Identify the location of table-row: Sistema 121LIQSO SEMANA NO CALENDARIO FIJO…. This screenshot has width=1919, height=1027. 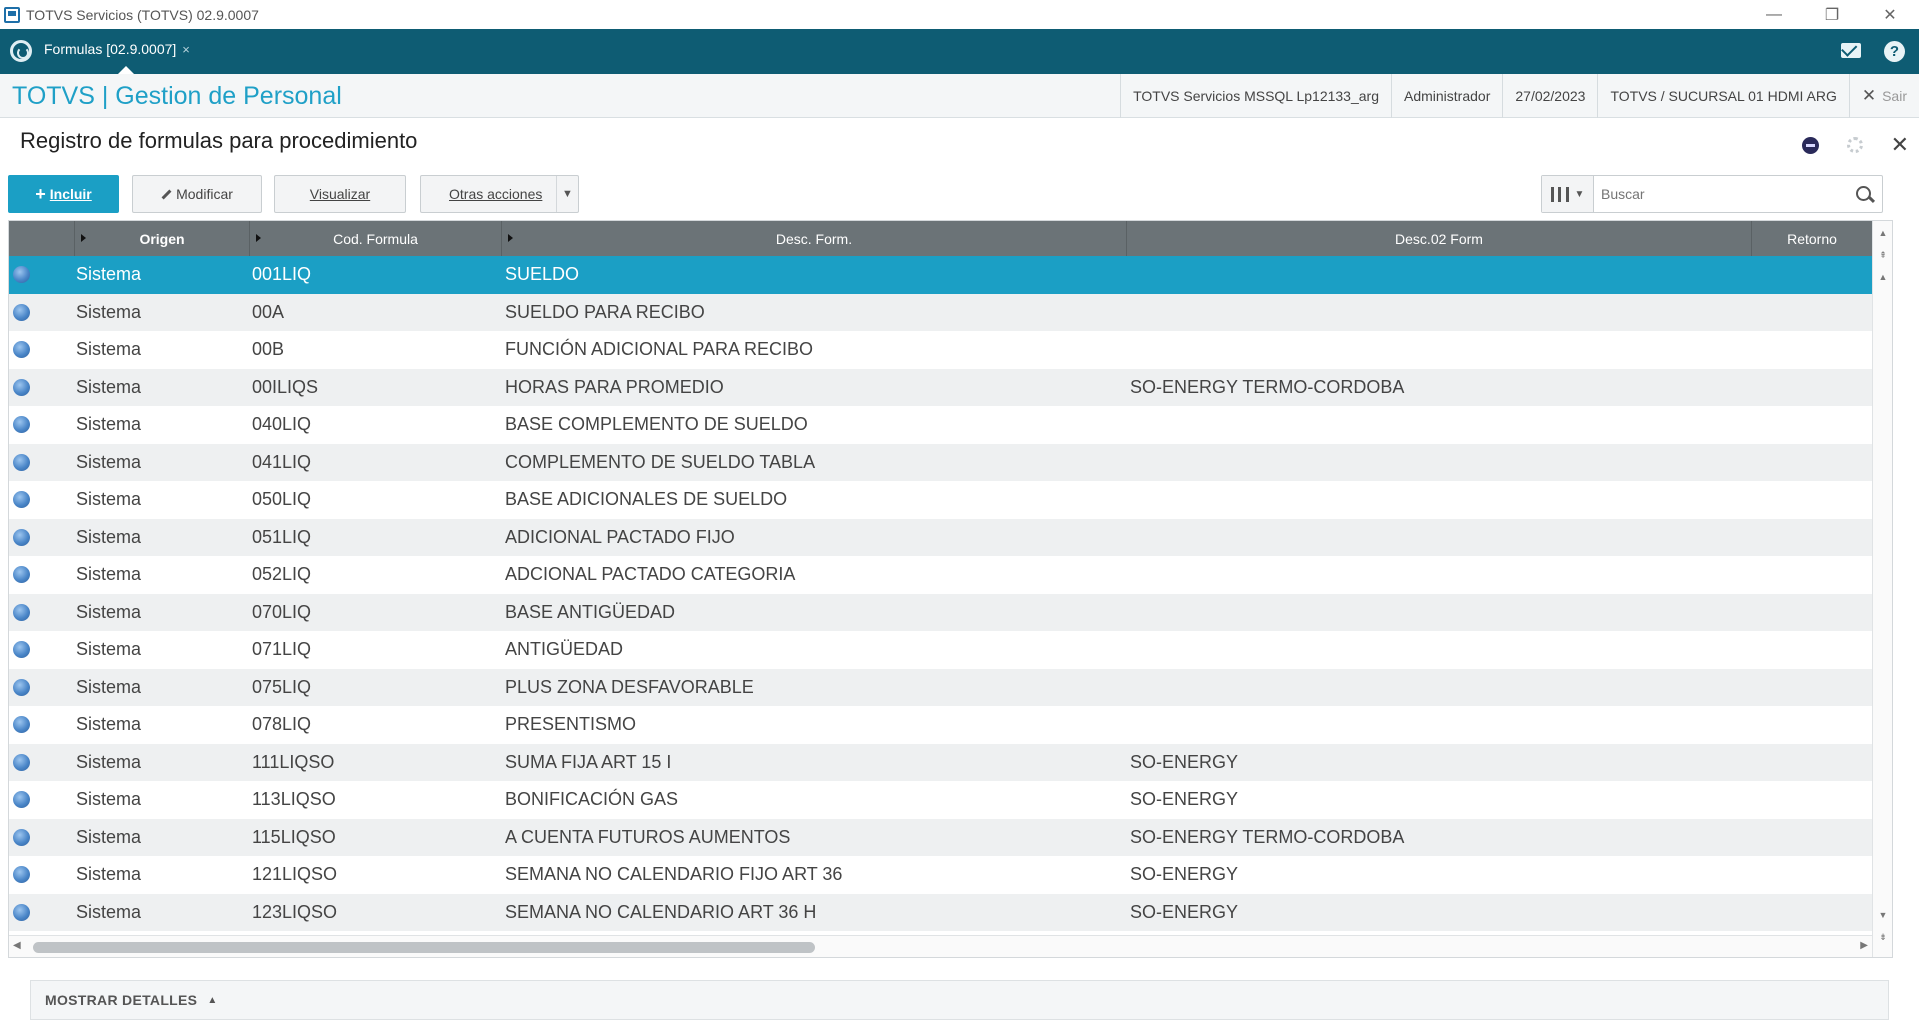
(950, 875).